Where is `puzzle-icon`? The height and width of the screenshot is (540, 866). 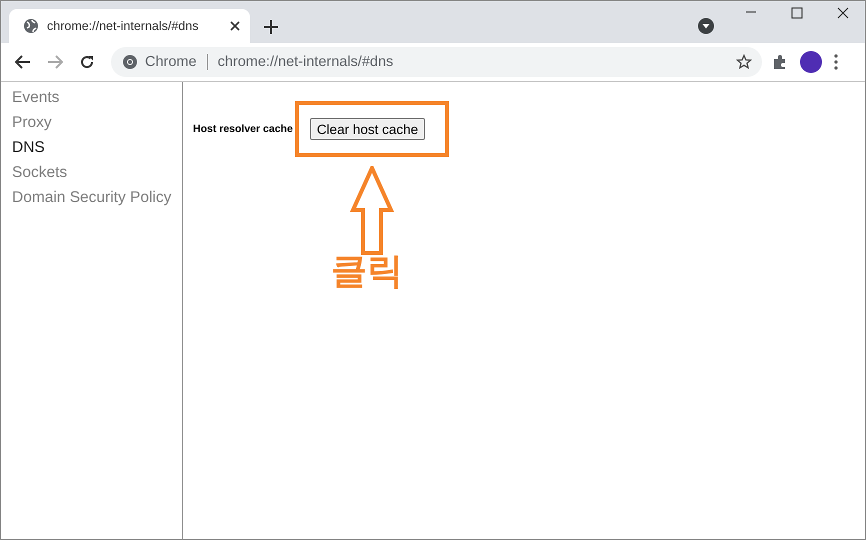 puzzle-icon is located at coordinates (780, 62).